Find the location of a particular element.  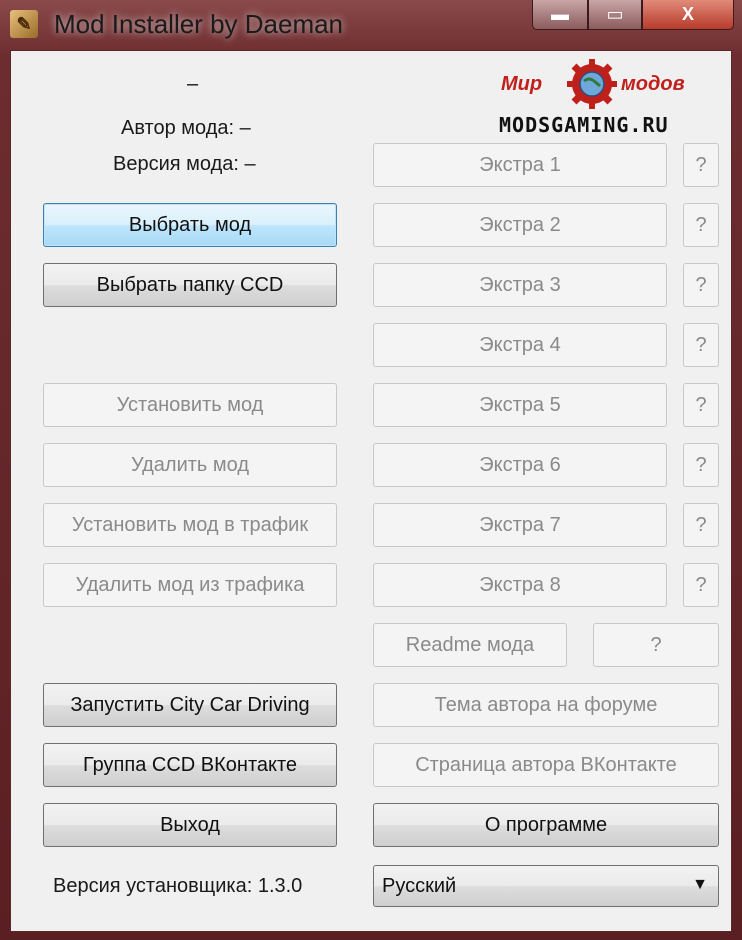

extra-7-button: Экстра 7 is located at coordinates (520, 525).